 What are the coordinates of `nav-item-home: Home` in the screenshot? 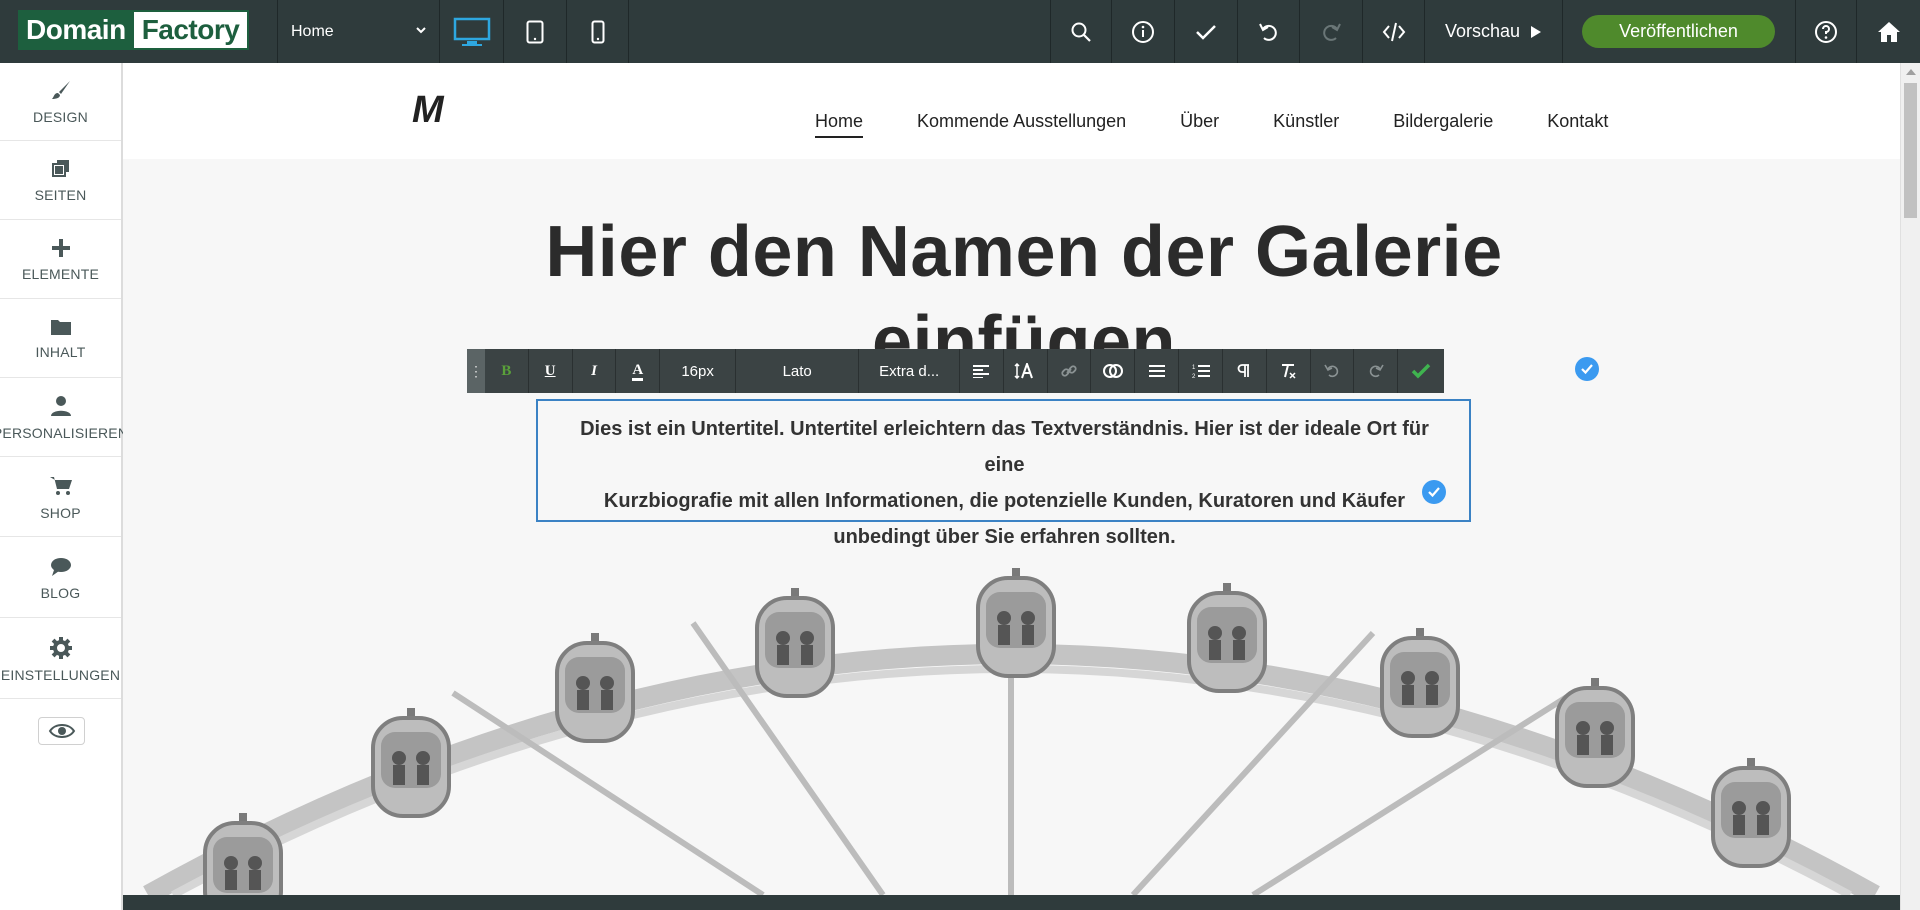 It's located at (839, 124).